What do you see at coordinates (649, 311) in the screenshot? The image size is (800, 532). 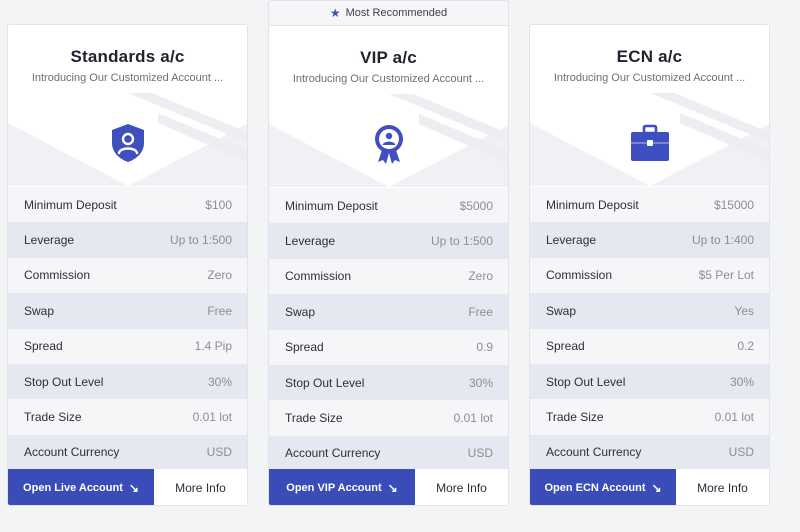 I see `row-swap: Swap Yes` at bounding box center [649, 311].